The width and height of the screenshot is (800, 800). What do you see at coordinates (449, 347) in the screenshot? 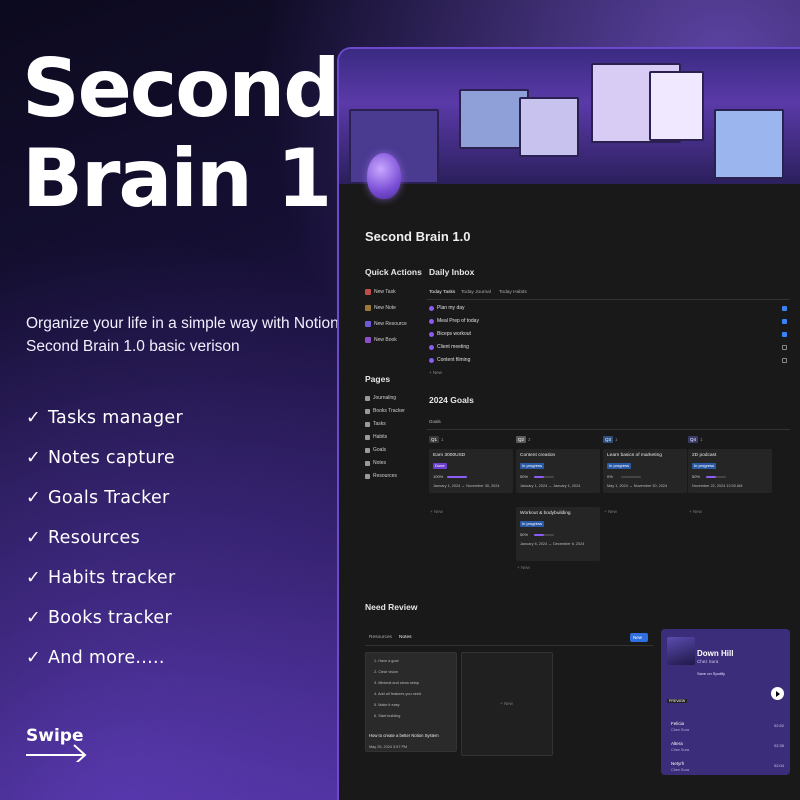
I see `task-row: Client meeting` at bounding box center [449, 347].